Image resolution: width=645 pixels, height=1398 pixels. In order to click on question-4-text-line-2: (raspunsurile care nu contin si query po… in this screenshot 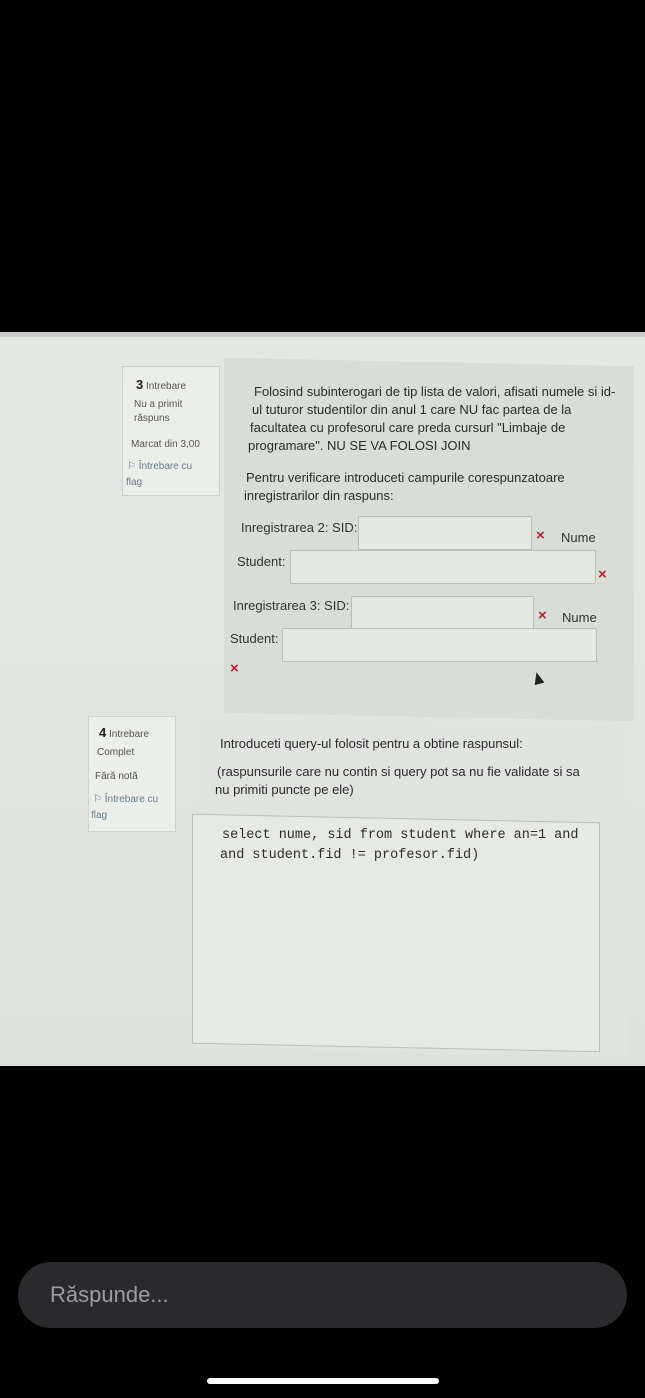, I will do `click(398, 771)`.